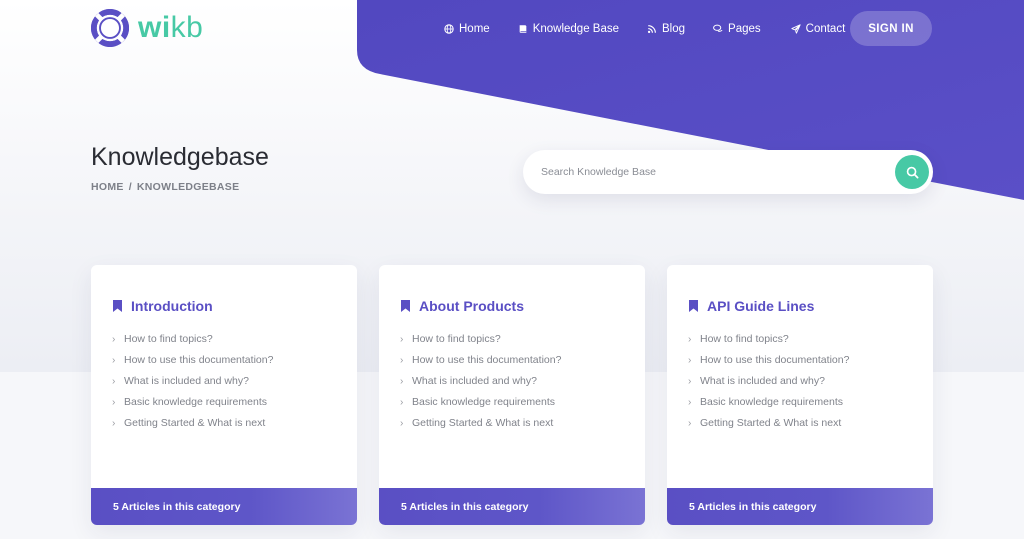 The image size is (1024, 539). I want to click on nav-item-label: Knowledge Base, so click(575, 29).